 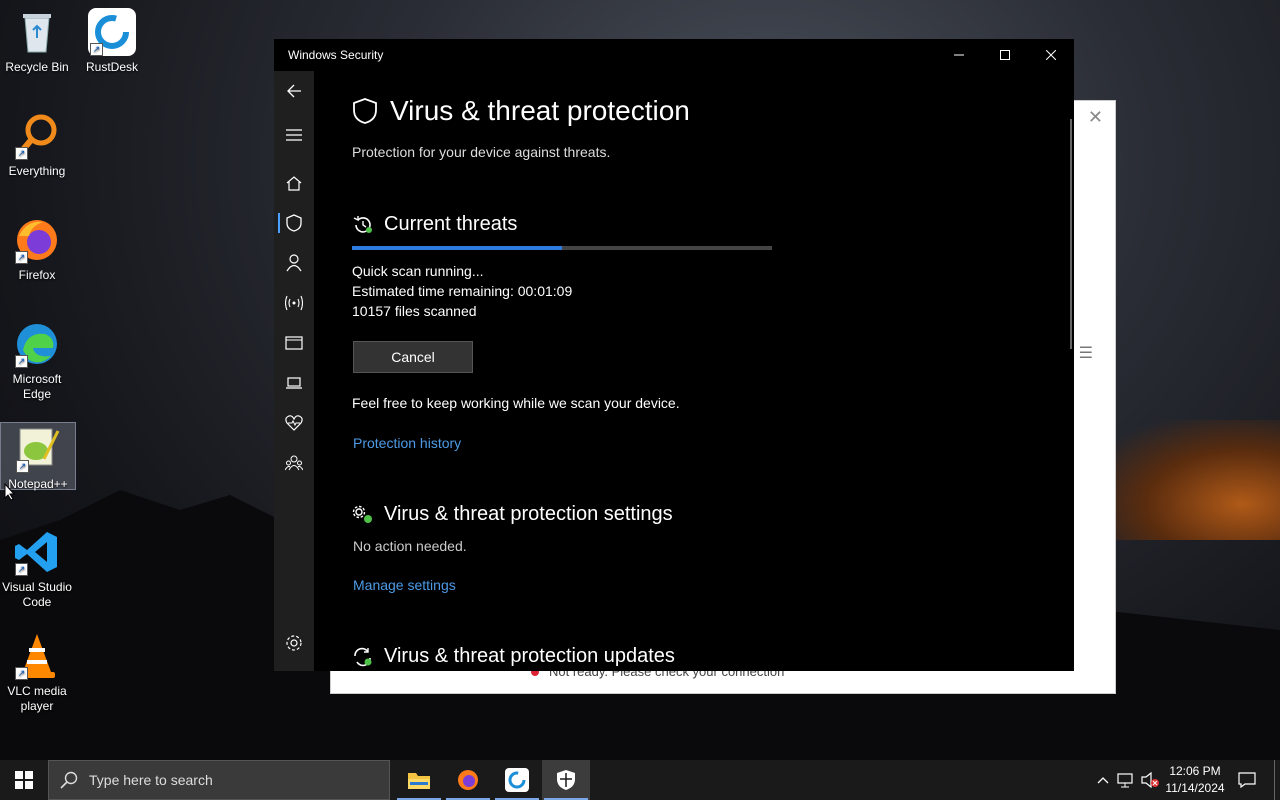 What do you see at coordinates (362, 514) in the screenshot?
I see `settings-gears-icon` at bounding box center [362, 514].